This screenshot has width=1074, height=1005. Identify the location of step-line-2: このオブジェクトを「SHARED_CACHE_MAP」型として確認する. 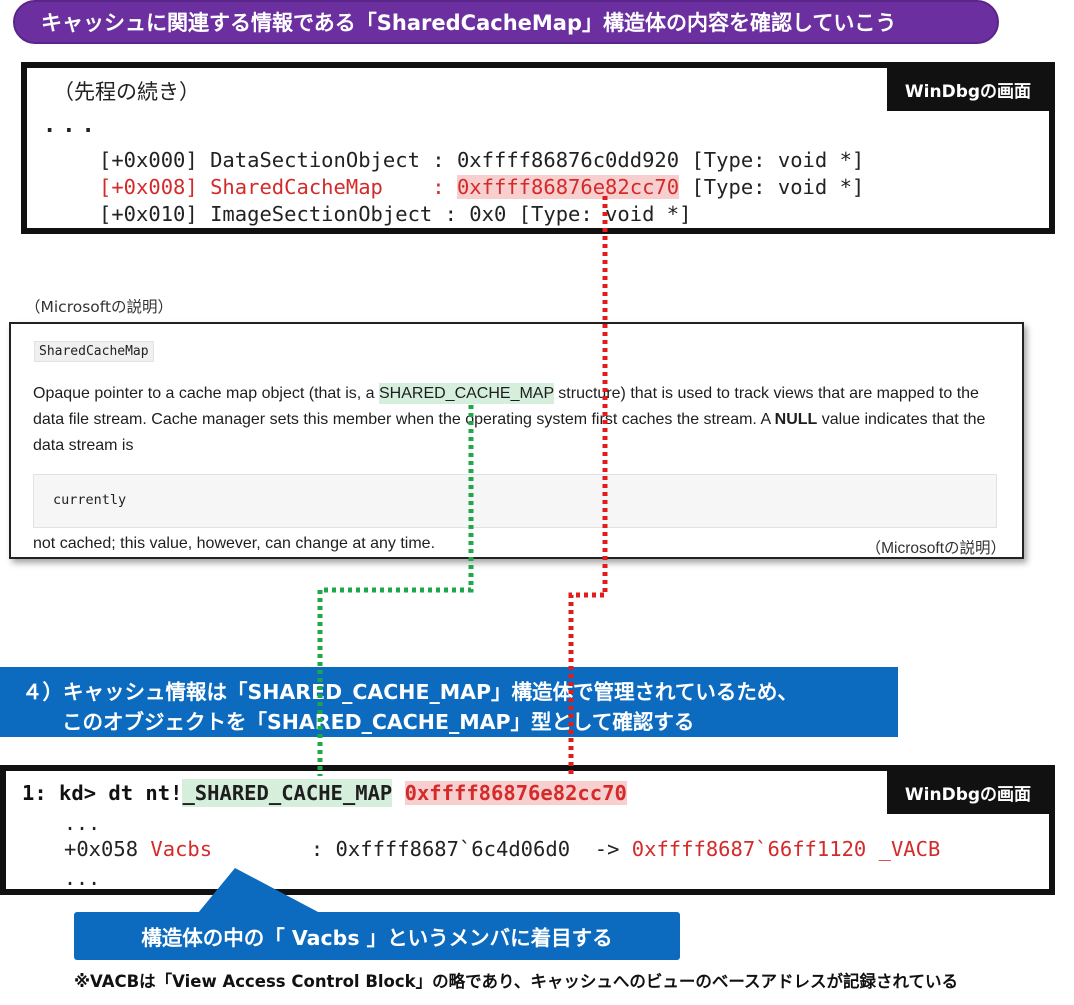
(378, 722).